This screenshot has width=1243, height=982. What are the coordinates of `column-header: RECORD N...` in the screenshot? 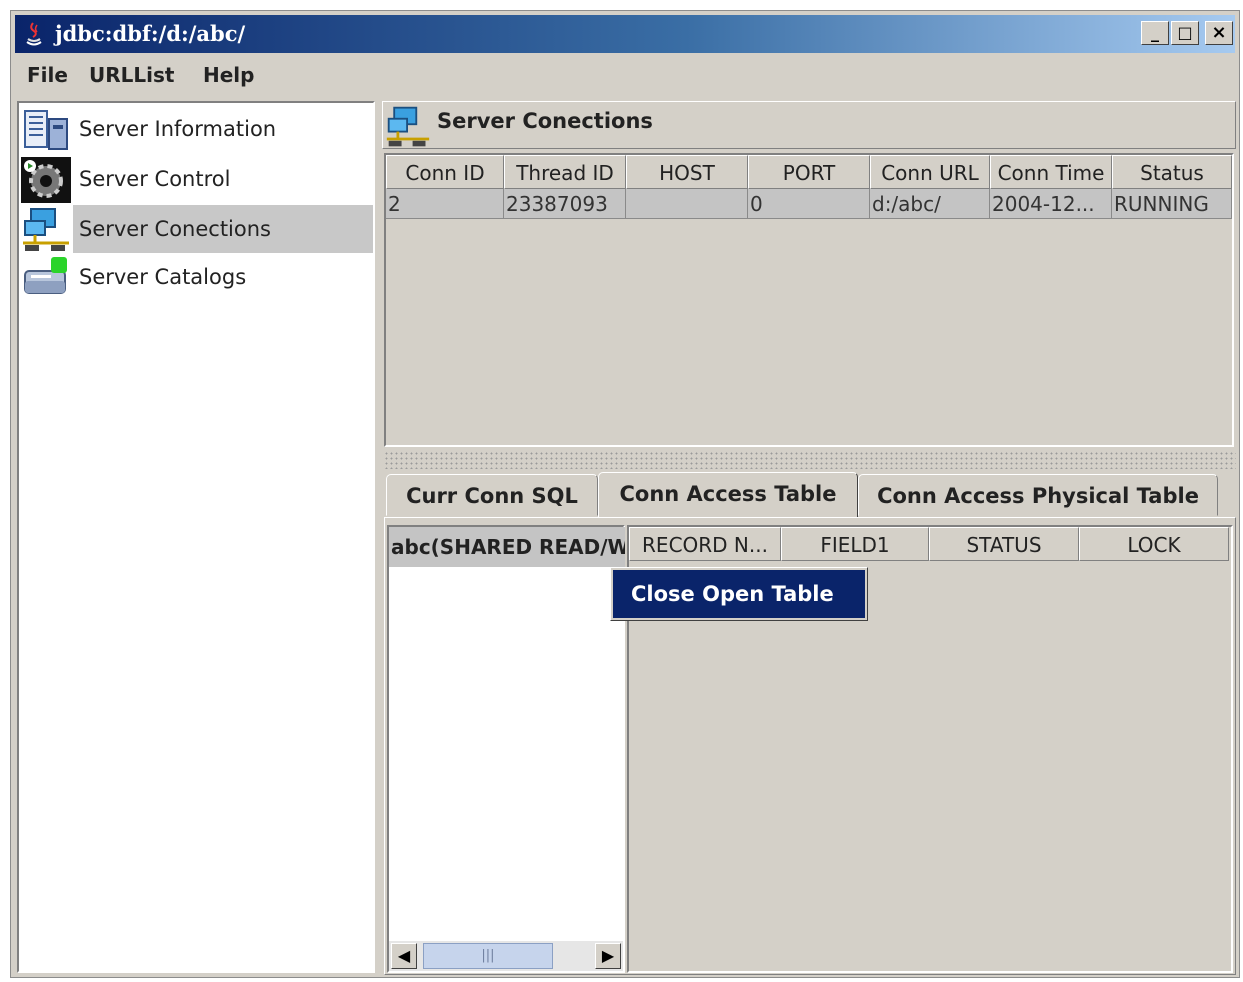 It's located at (705, 544).